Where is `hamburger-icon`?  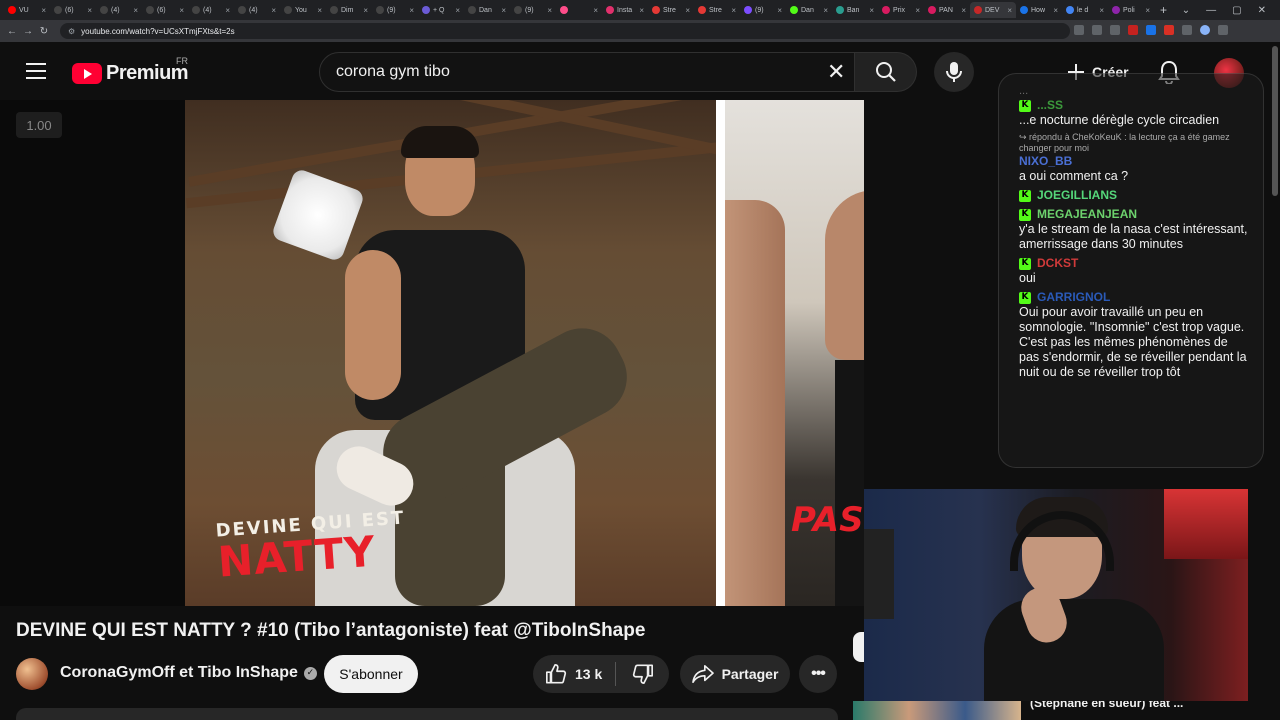 hamburger-icon is located at coordinates (36, 71).